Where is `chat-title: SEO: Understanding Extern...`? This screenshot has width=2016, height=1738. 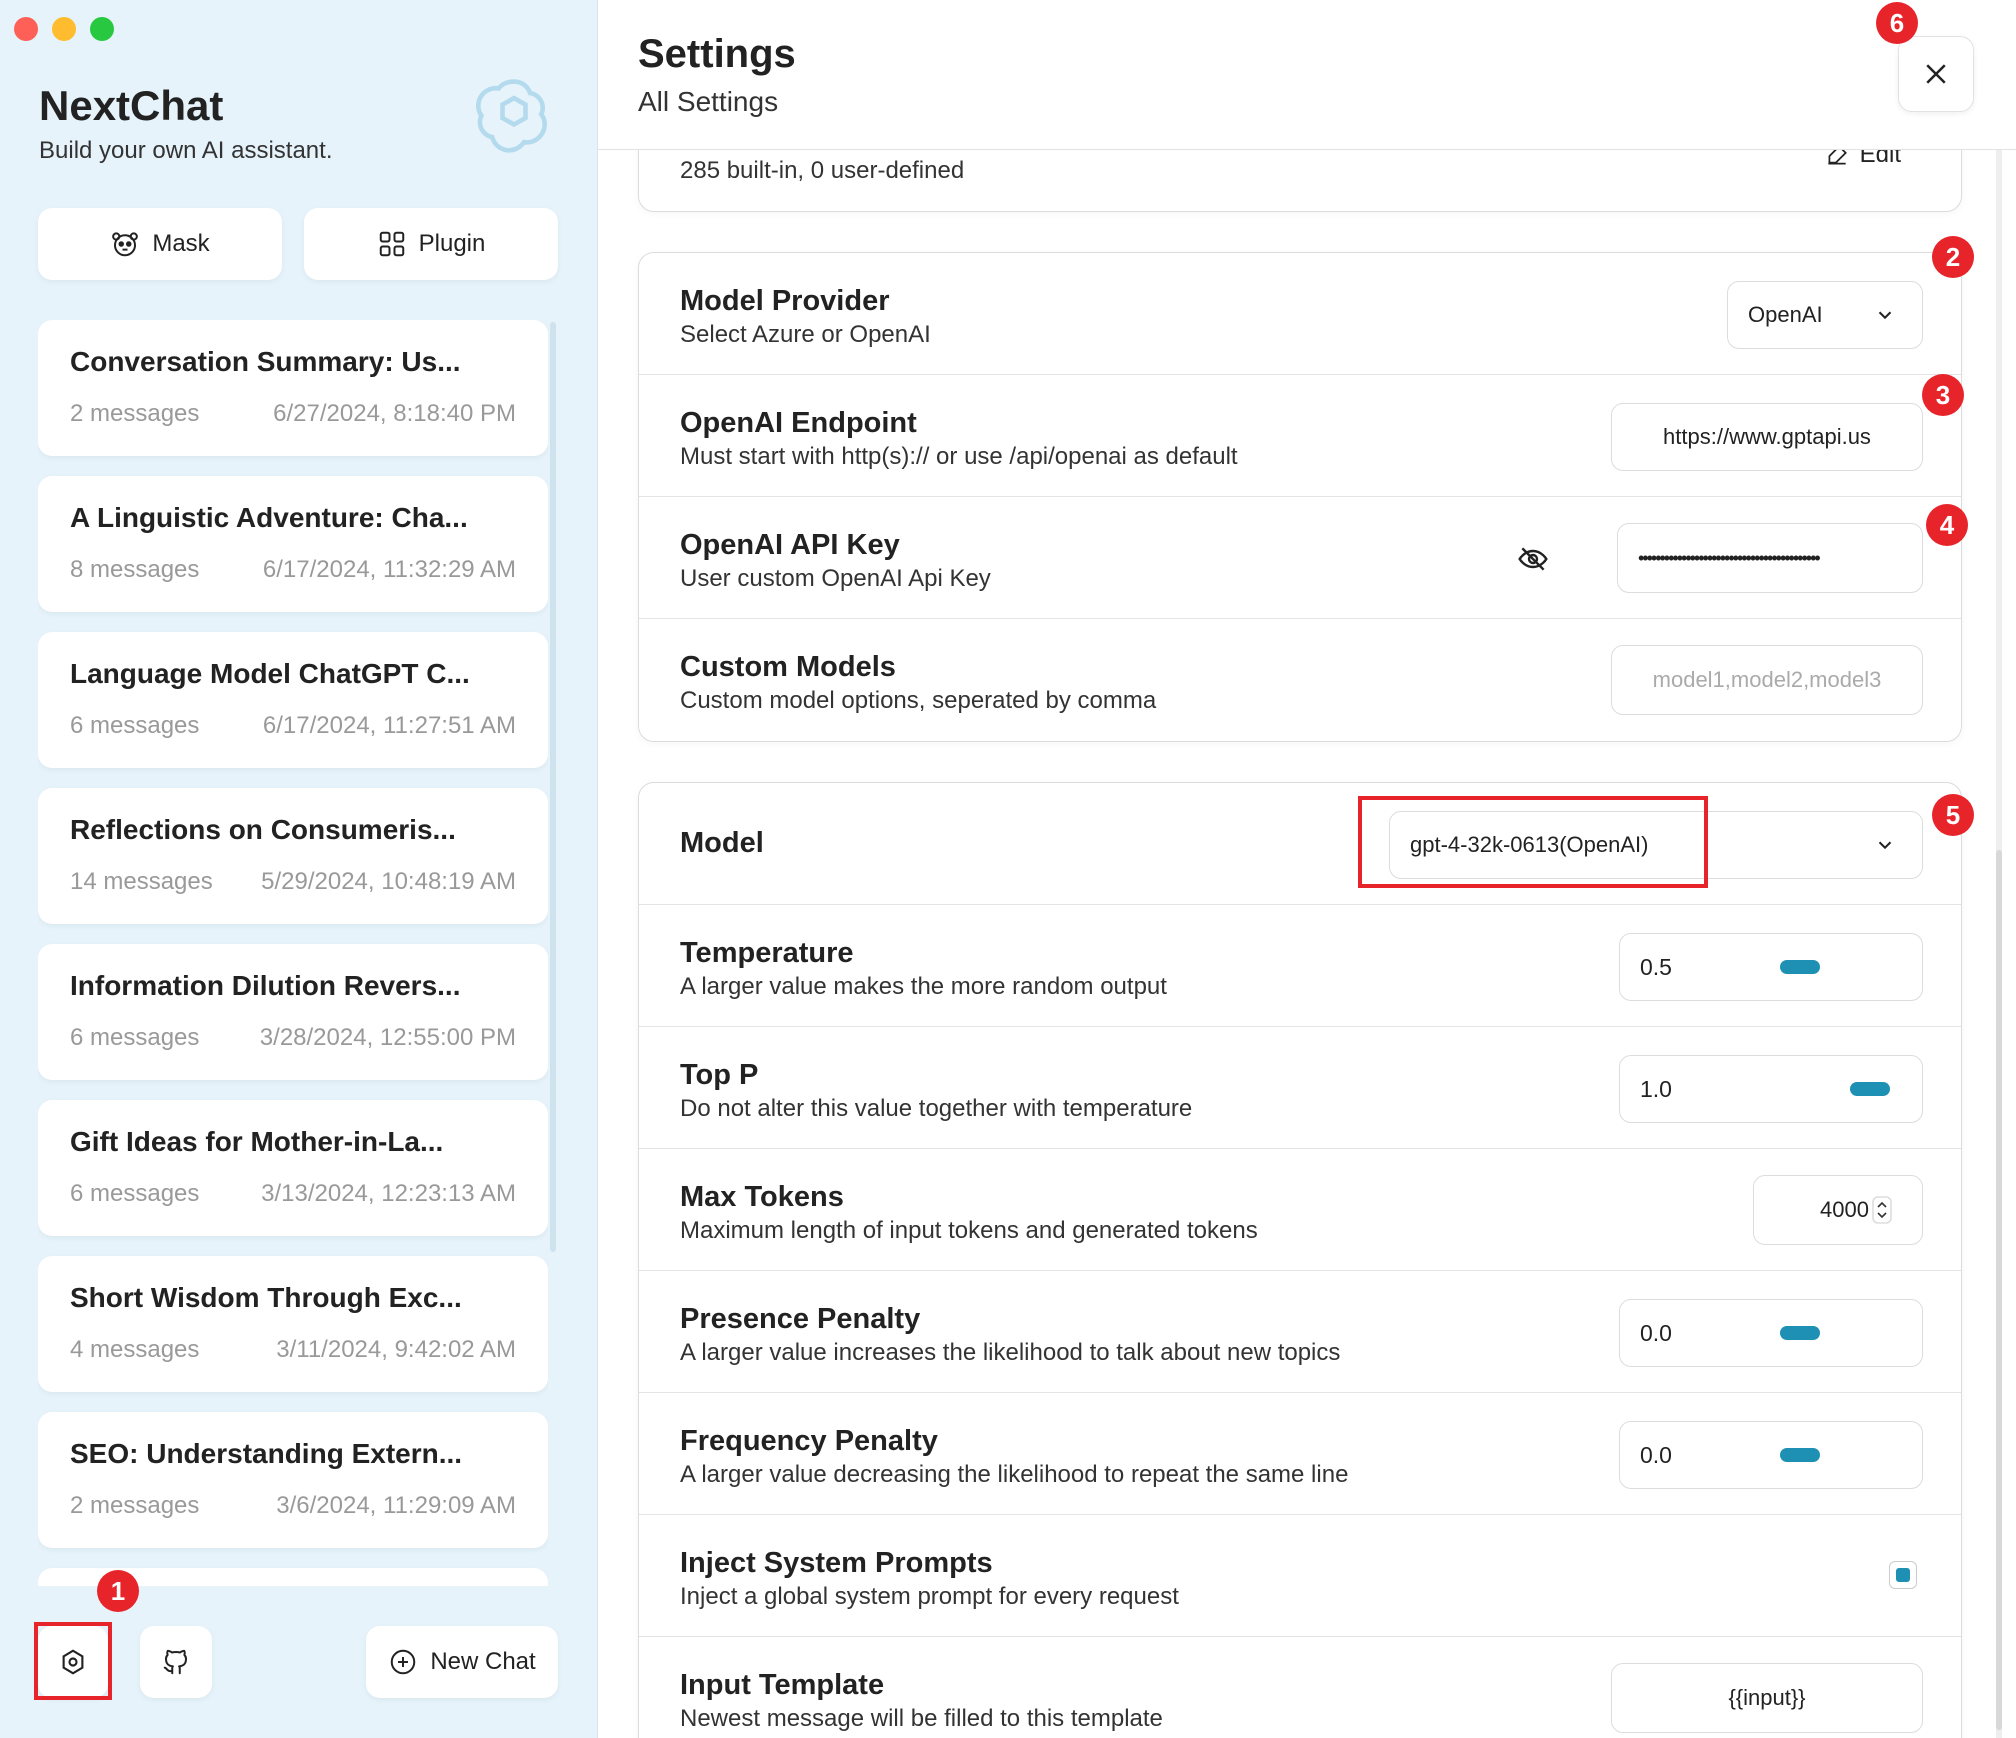 chat-title: SEO: Understanding Extern... is located at coordinates (266, 1453).